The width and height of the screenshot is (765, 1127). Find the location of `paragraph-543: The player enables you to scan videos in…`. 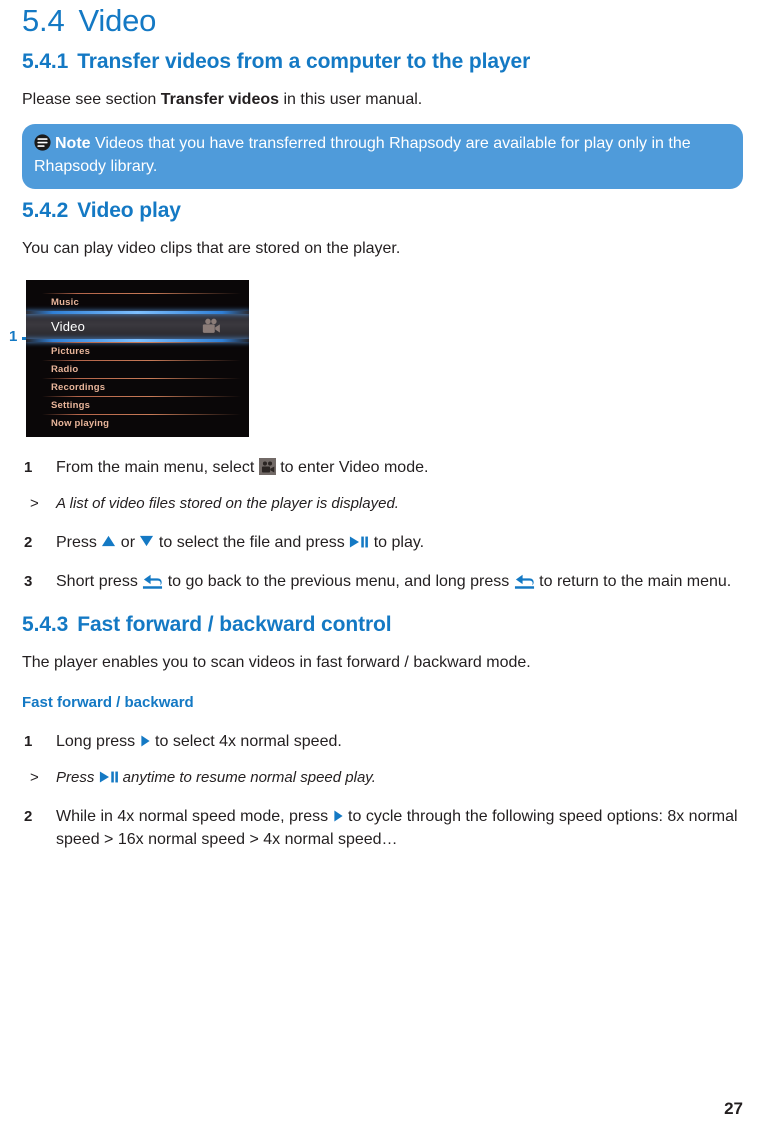

paragraph-543: The player enables you to scan videos in… is located at coordinates (276, 662).